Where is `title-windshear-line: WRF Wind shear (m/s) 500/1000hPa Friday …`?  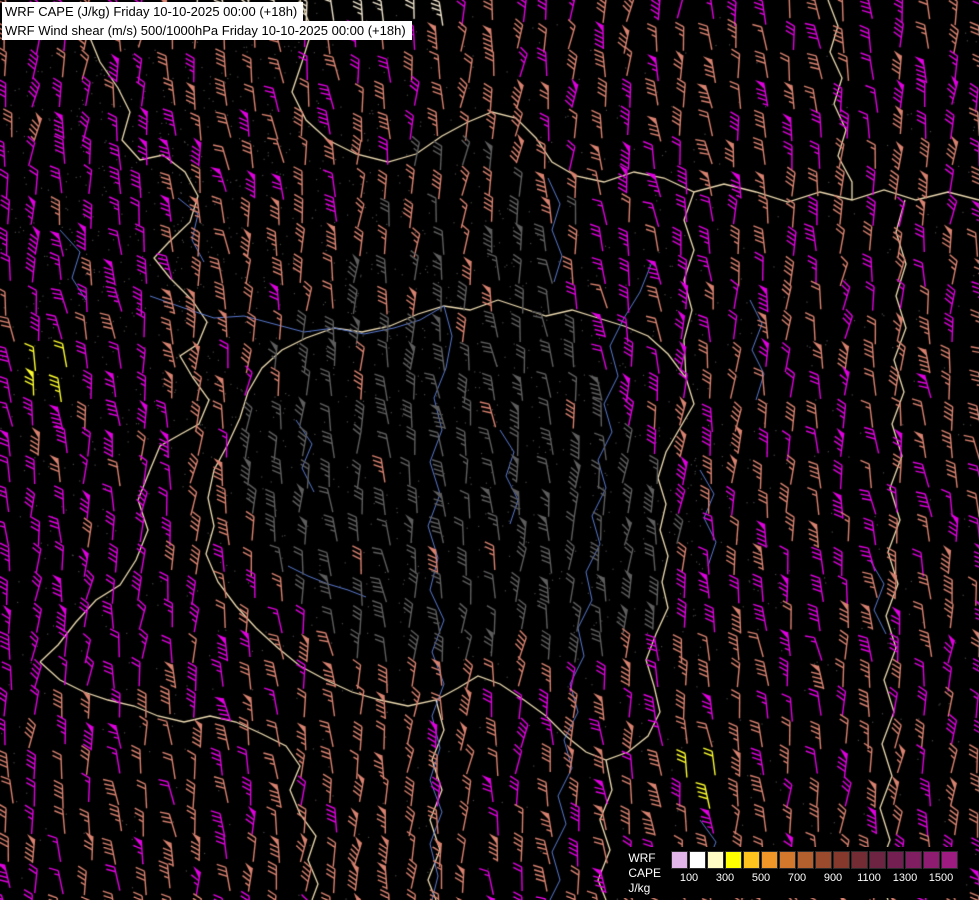
title-windshear-line: WRF Wind shear (m/s) 500/1000hPa Friday … is located at coordinates (207, 30).